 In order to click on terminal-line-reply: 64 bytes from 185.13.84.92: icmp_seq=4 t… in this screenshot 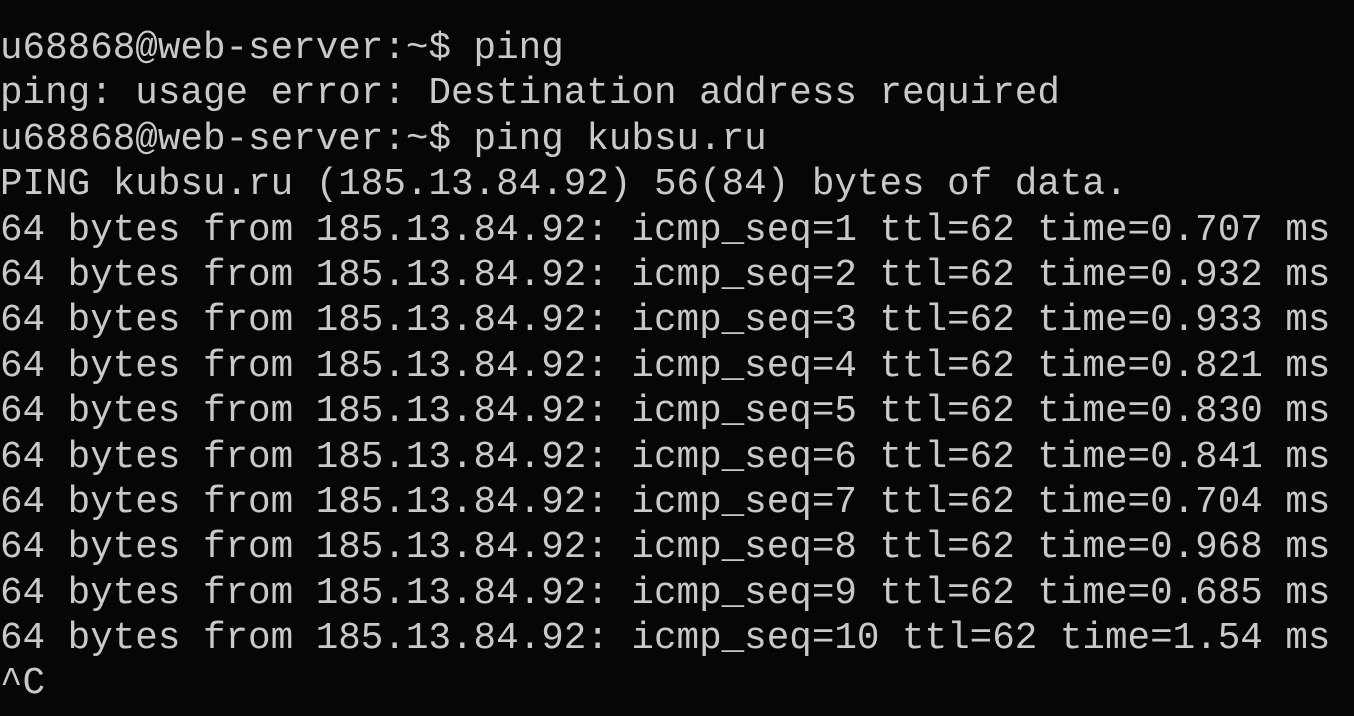, I will do `click(665, 366)`.